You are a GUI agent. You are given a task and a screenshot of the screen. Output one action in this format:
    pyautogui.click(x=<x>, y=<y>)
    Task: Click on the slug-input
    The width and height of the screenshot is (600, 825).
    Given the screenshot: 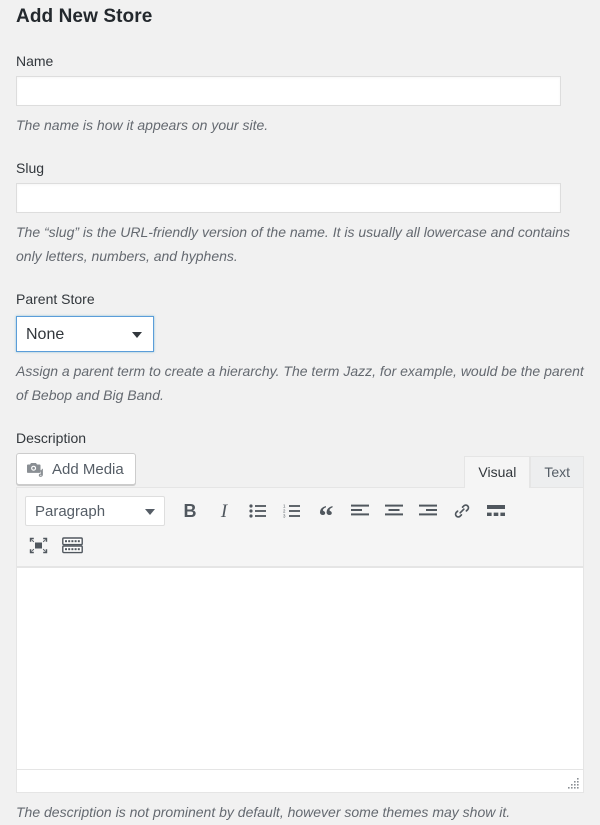 What is the action you would take?
    pyautogui.click(x=288, y=198)
    